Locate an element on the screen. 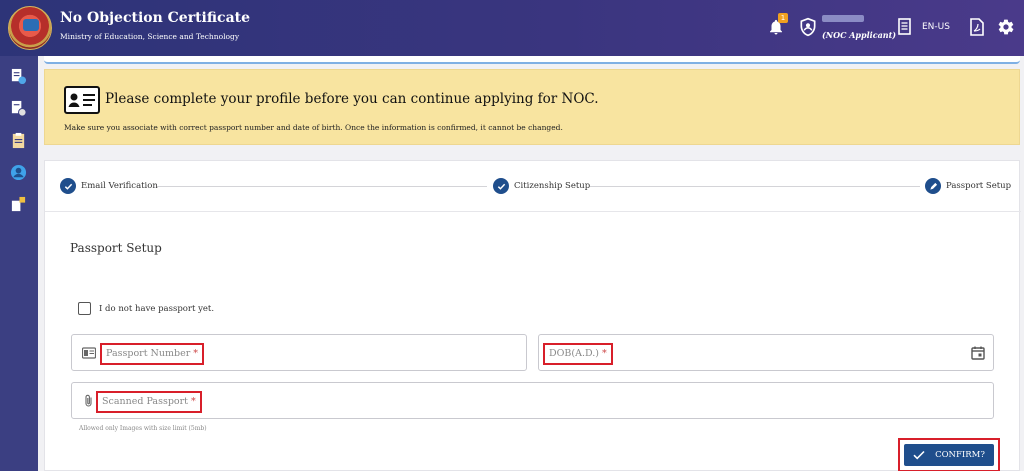 The height and width of the screenshot is (471, 1024). pdf-icon is located at coordinates (977, 27).